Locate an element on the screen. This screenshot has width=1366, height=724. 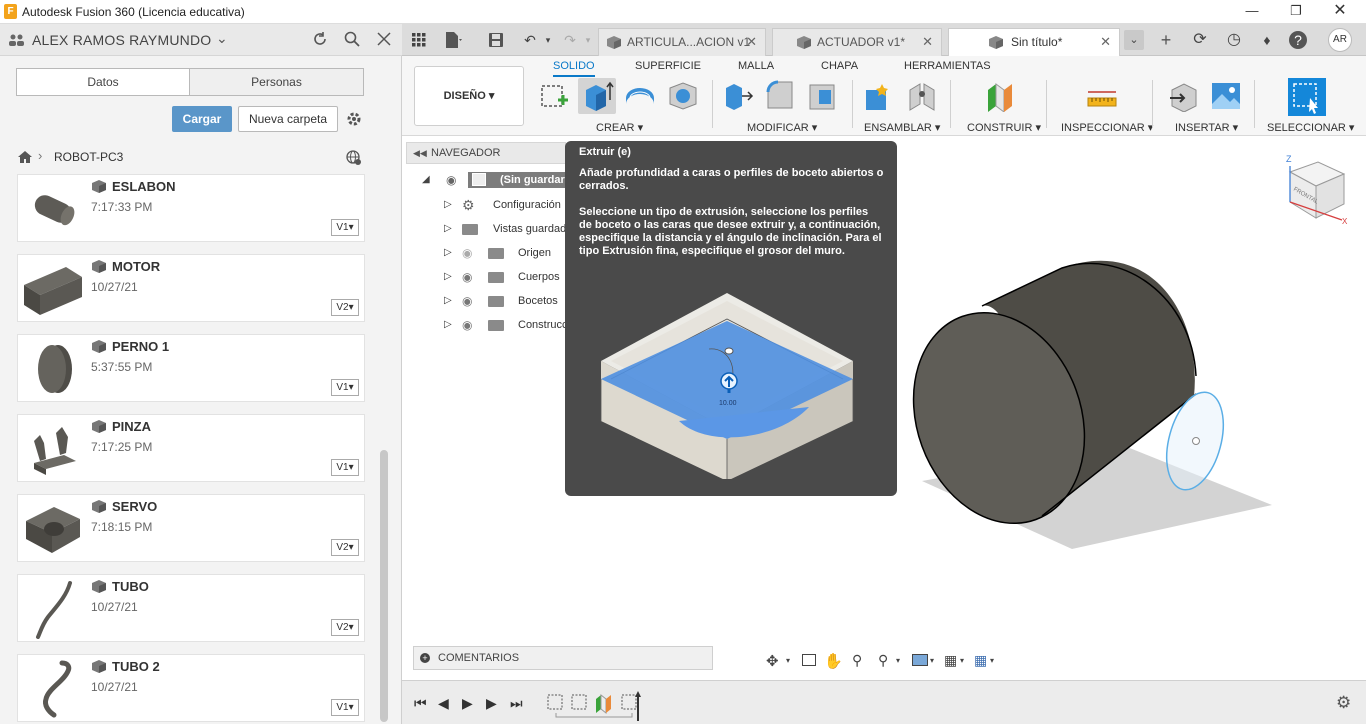
zoom-icon: ⚲ is located at coordinates (857, 660).